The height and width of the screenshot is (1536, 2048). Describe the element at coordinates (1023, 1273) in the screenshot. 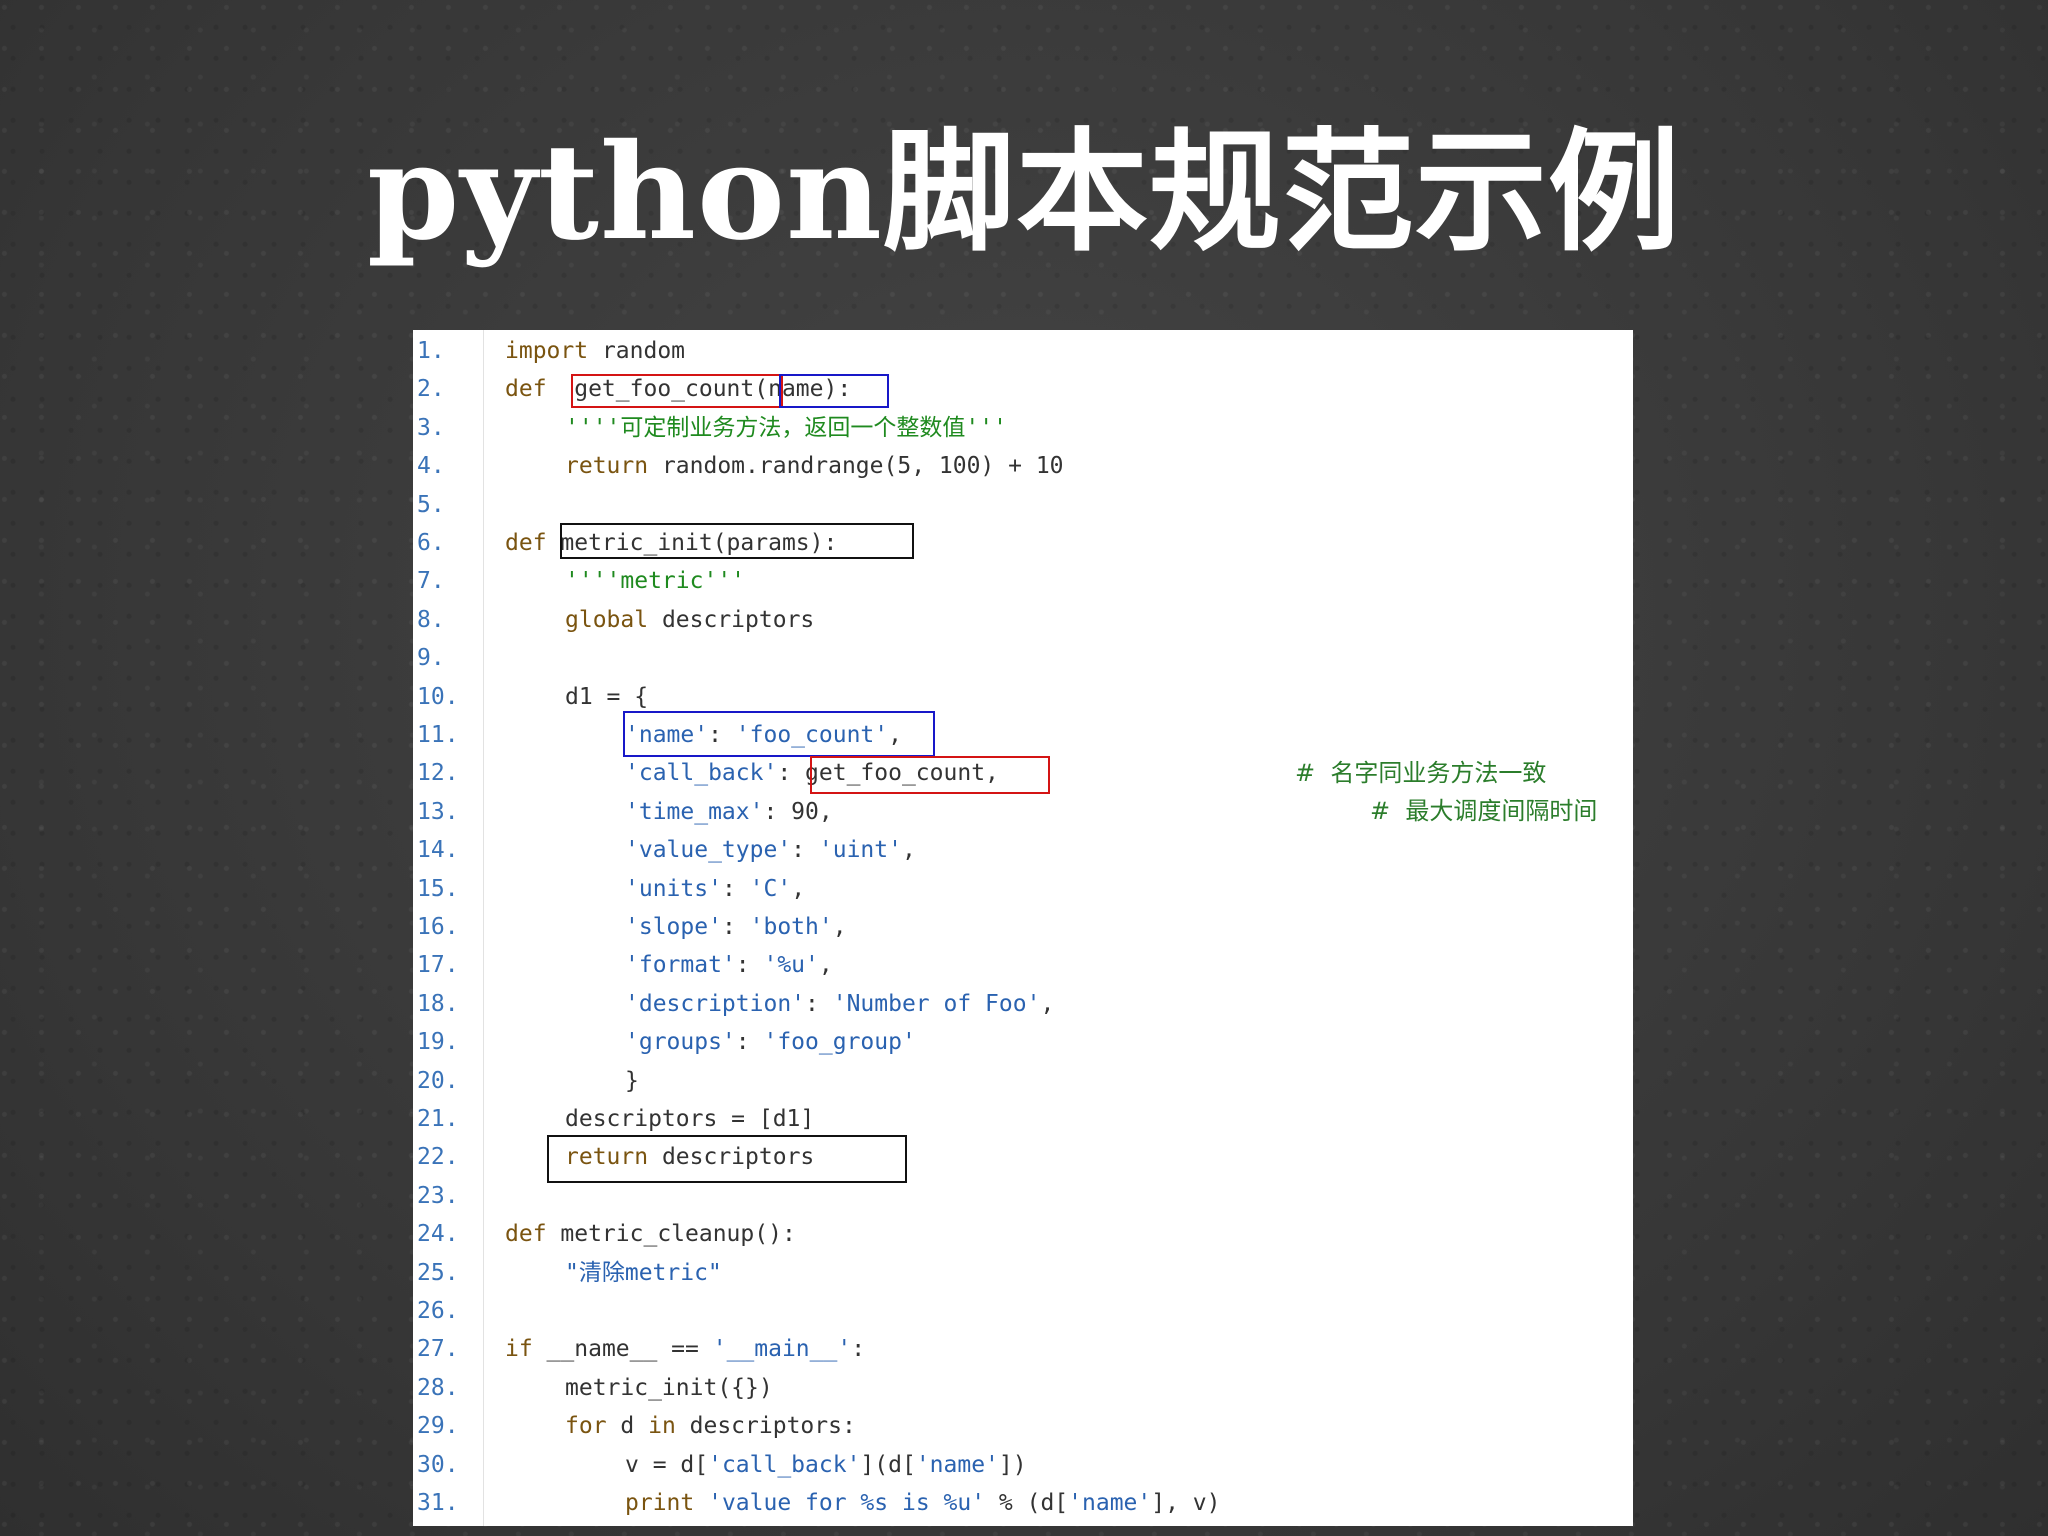

I see `code-line: 25. "清除metric"` at that location.